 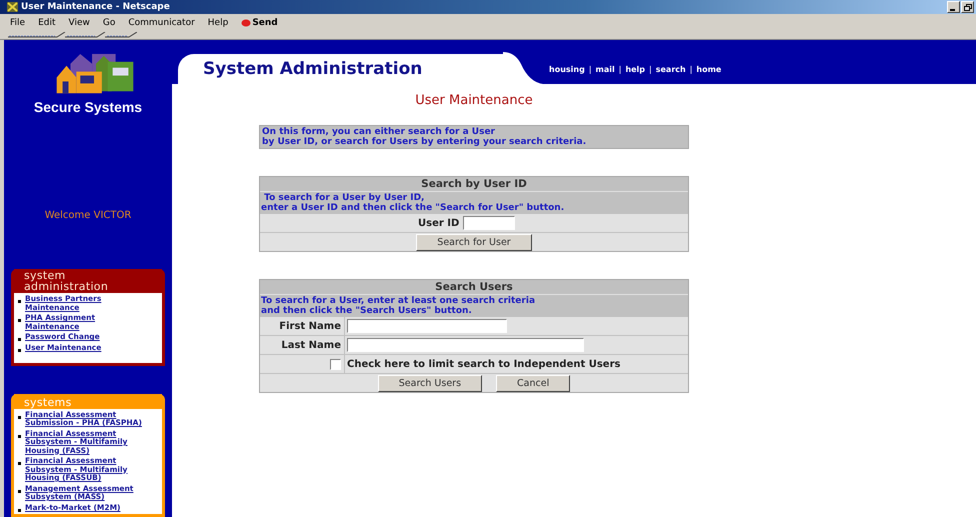 I want to click on brand-name: Secure Systems, so click(x=88, y=107).